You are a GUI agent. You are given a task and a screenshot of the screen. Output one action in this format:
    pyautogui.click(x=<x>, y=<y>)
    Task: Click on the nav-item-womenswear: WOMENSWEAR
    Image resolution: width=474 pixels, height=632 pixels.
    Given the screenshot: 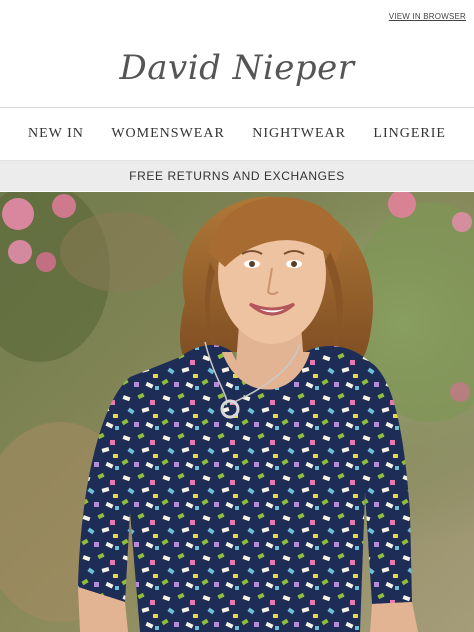 What is the action you would take?
    pyautogui.click(x=167, y=134)
    